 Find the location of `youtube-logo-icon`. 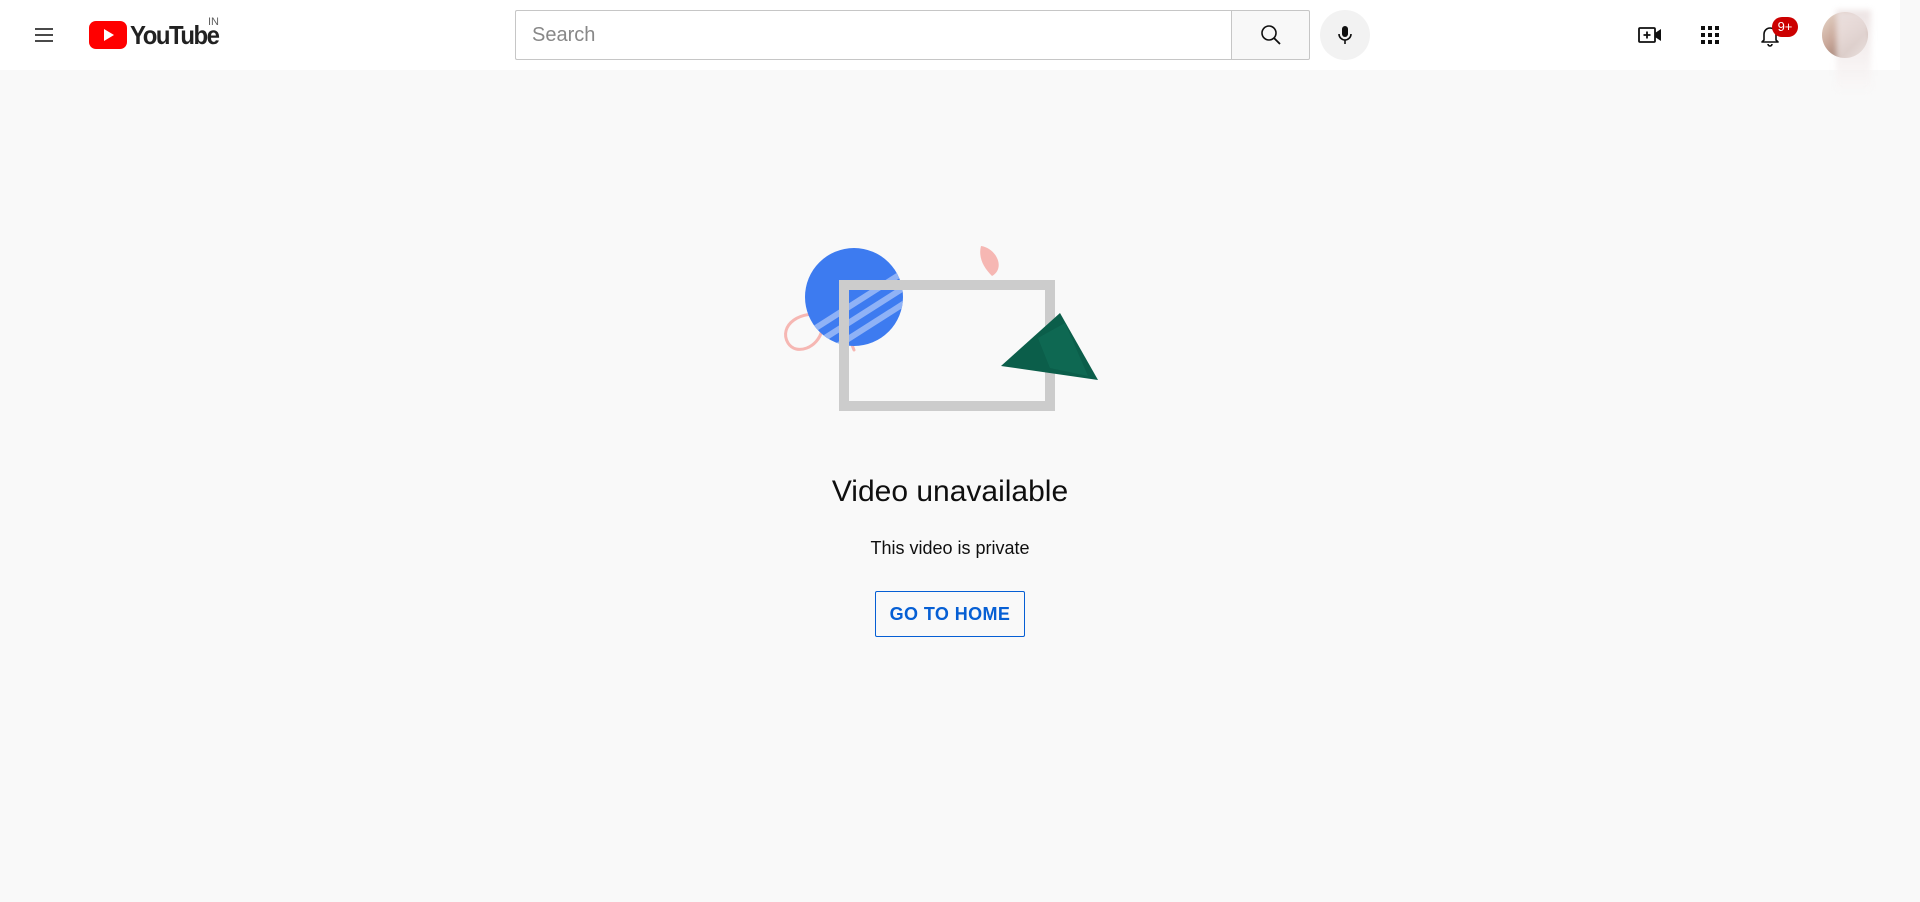

youtube-logo-icon is located at coordinates (108, 35).